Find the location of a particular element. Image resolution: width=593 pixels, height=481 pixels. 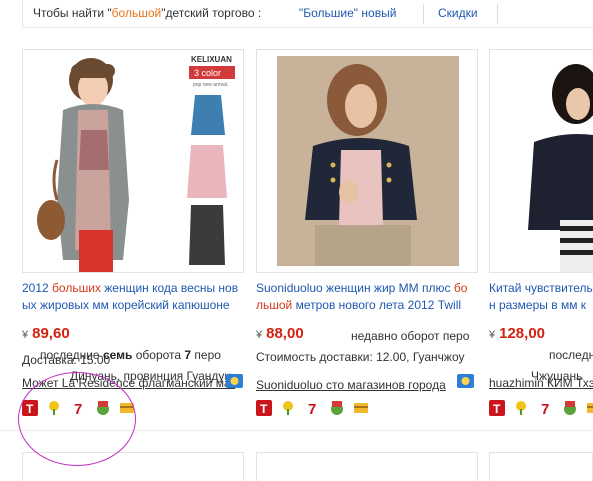

color-badge-sub: pop new arrival. is located at coordinates (210, 85).